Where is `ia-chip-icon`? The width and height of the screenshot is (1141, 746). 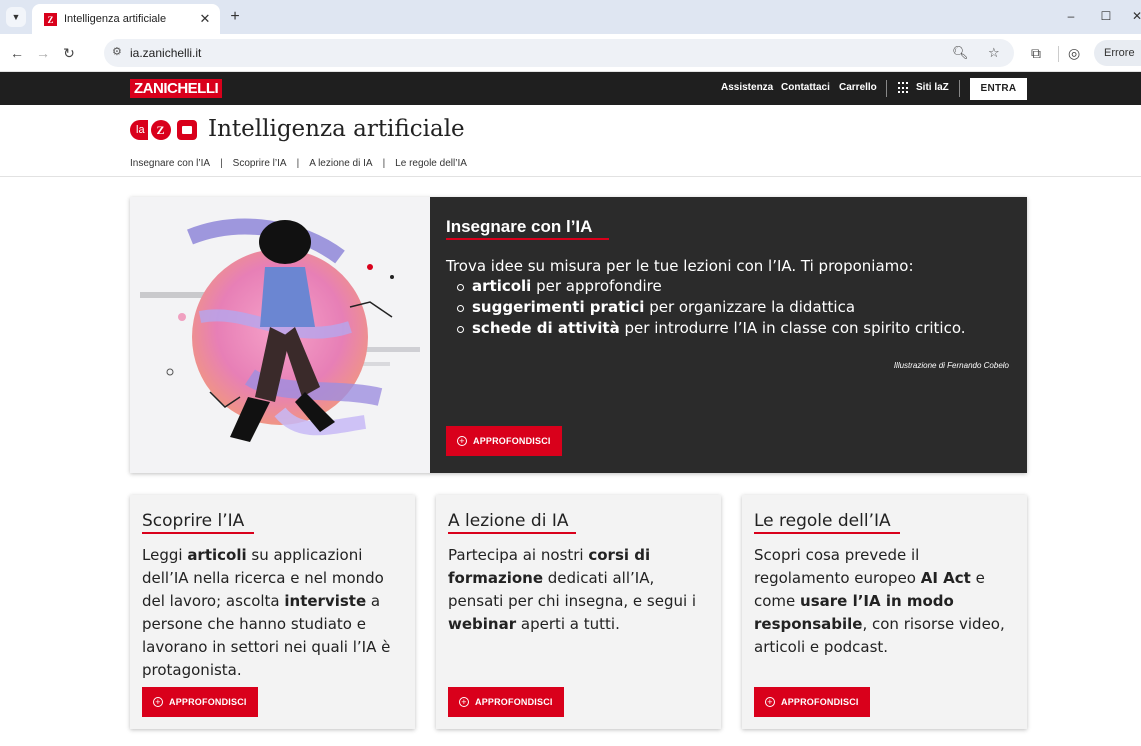 ia-chip-icon is located at coordinates (186, 130).